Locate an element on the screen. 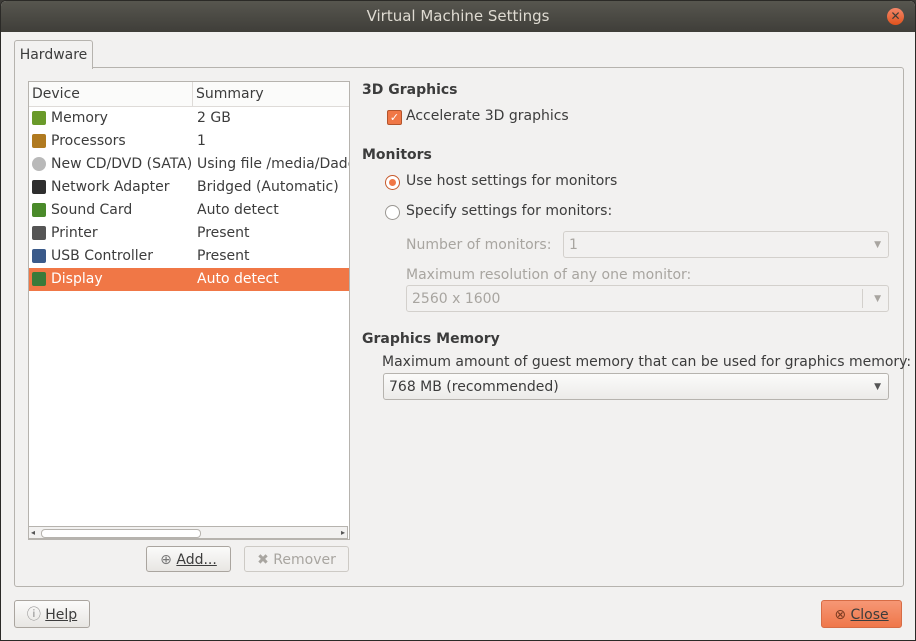 This screenshot has width=916, height=641. specify-monitors-label: Specify settings for monitors: is located at coordinates (509, 211).